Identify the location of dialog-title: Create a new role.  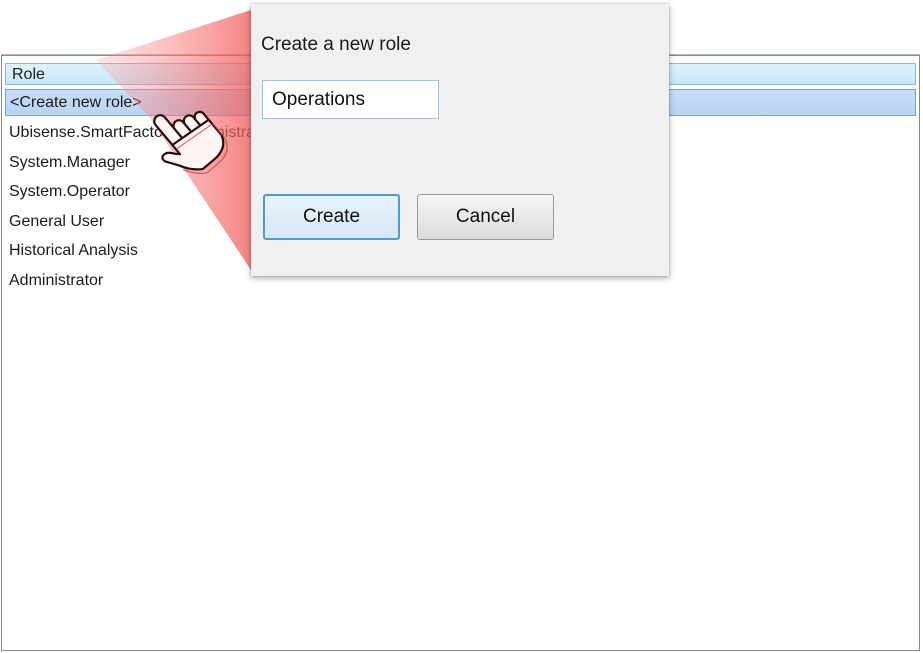
(336, 44).